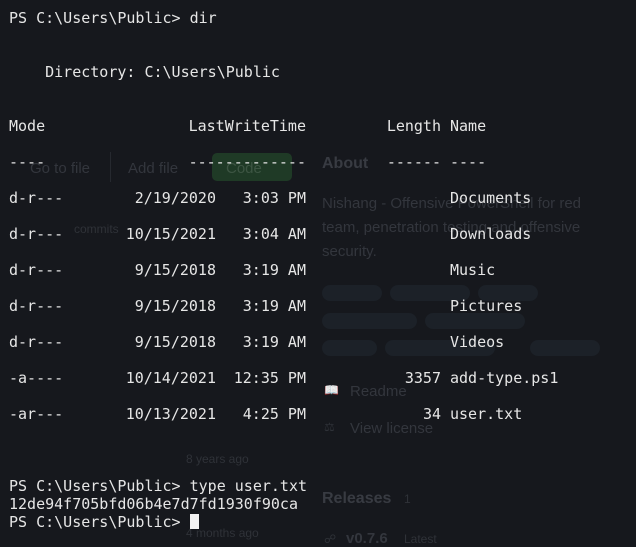 The image size is (636, 547). What do you see at coordinates (319, 126) in the screenshot?
I see `table-header: Mode LastWriteTime Length Name` at bounding box center [319, 126].